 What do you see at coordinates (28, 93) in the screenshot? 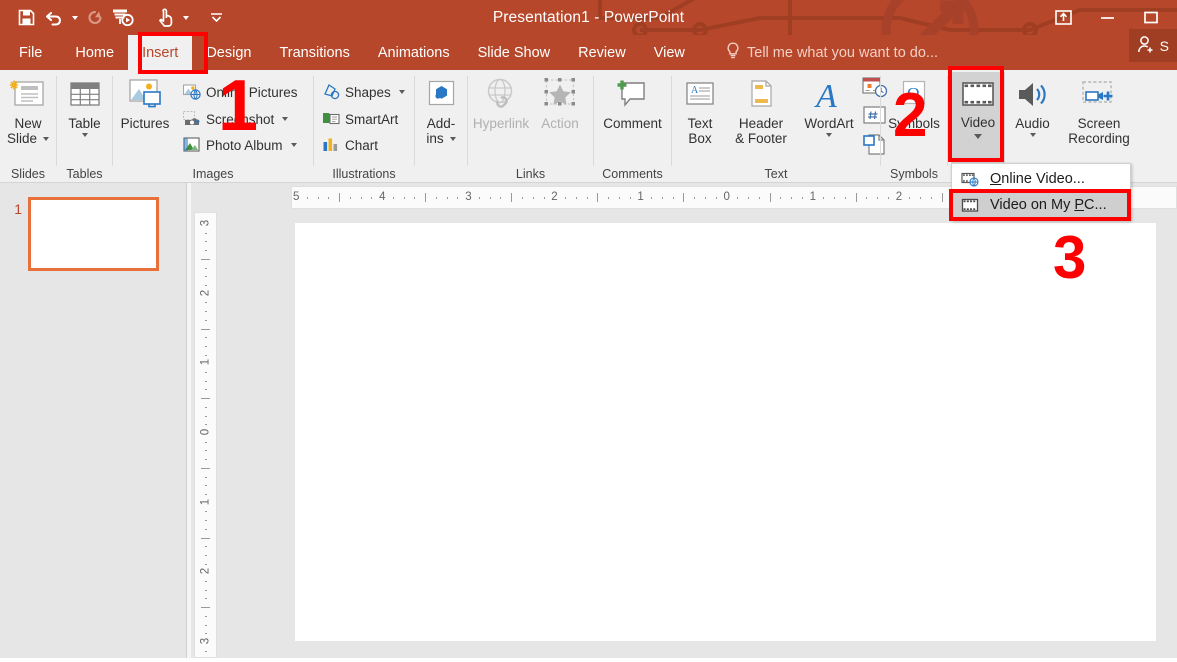
I see `new-slide-icon` at bounding box center [28, 93].